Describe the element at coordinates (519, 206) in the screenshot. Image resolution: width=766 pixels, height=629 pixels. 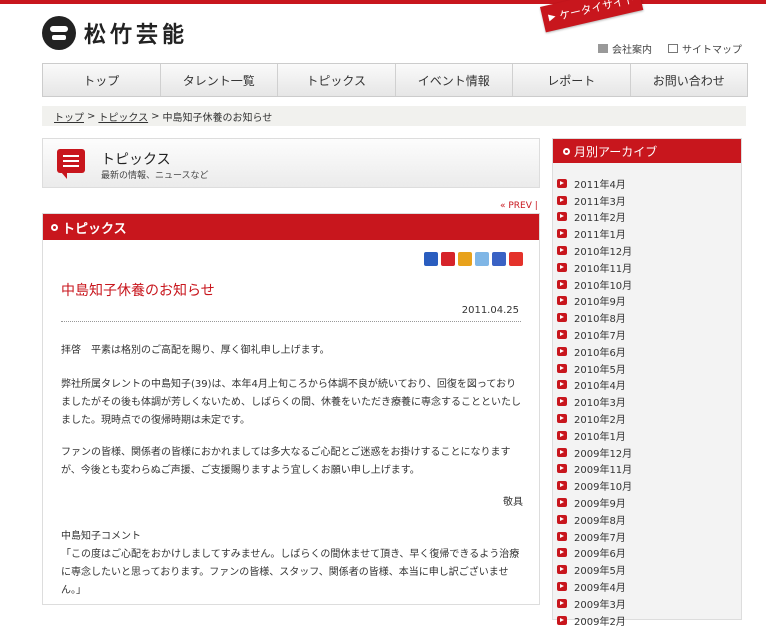
I see `prev-link: « PREV |` at that location.